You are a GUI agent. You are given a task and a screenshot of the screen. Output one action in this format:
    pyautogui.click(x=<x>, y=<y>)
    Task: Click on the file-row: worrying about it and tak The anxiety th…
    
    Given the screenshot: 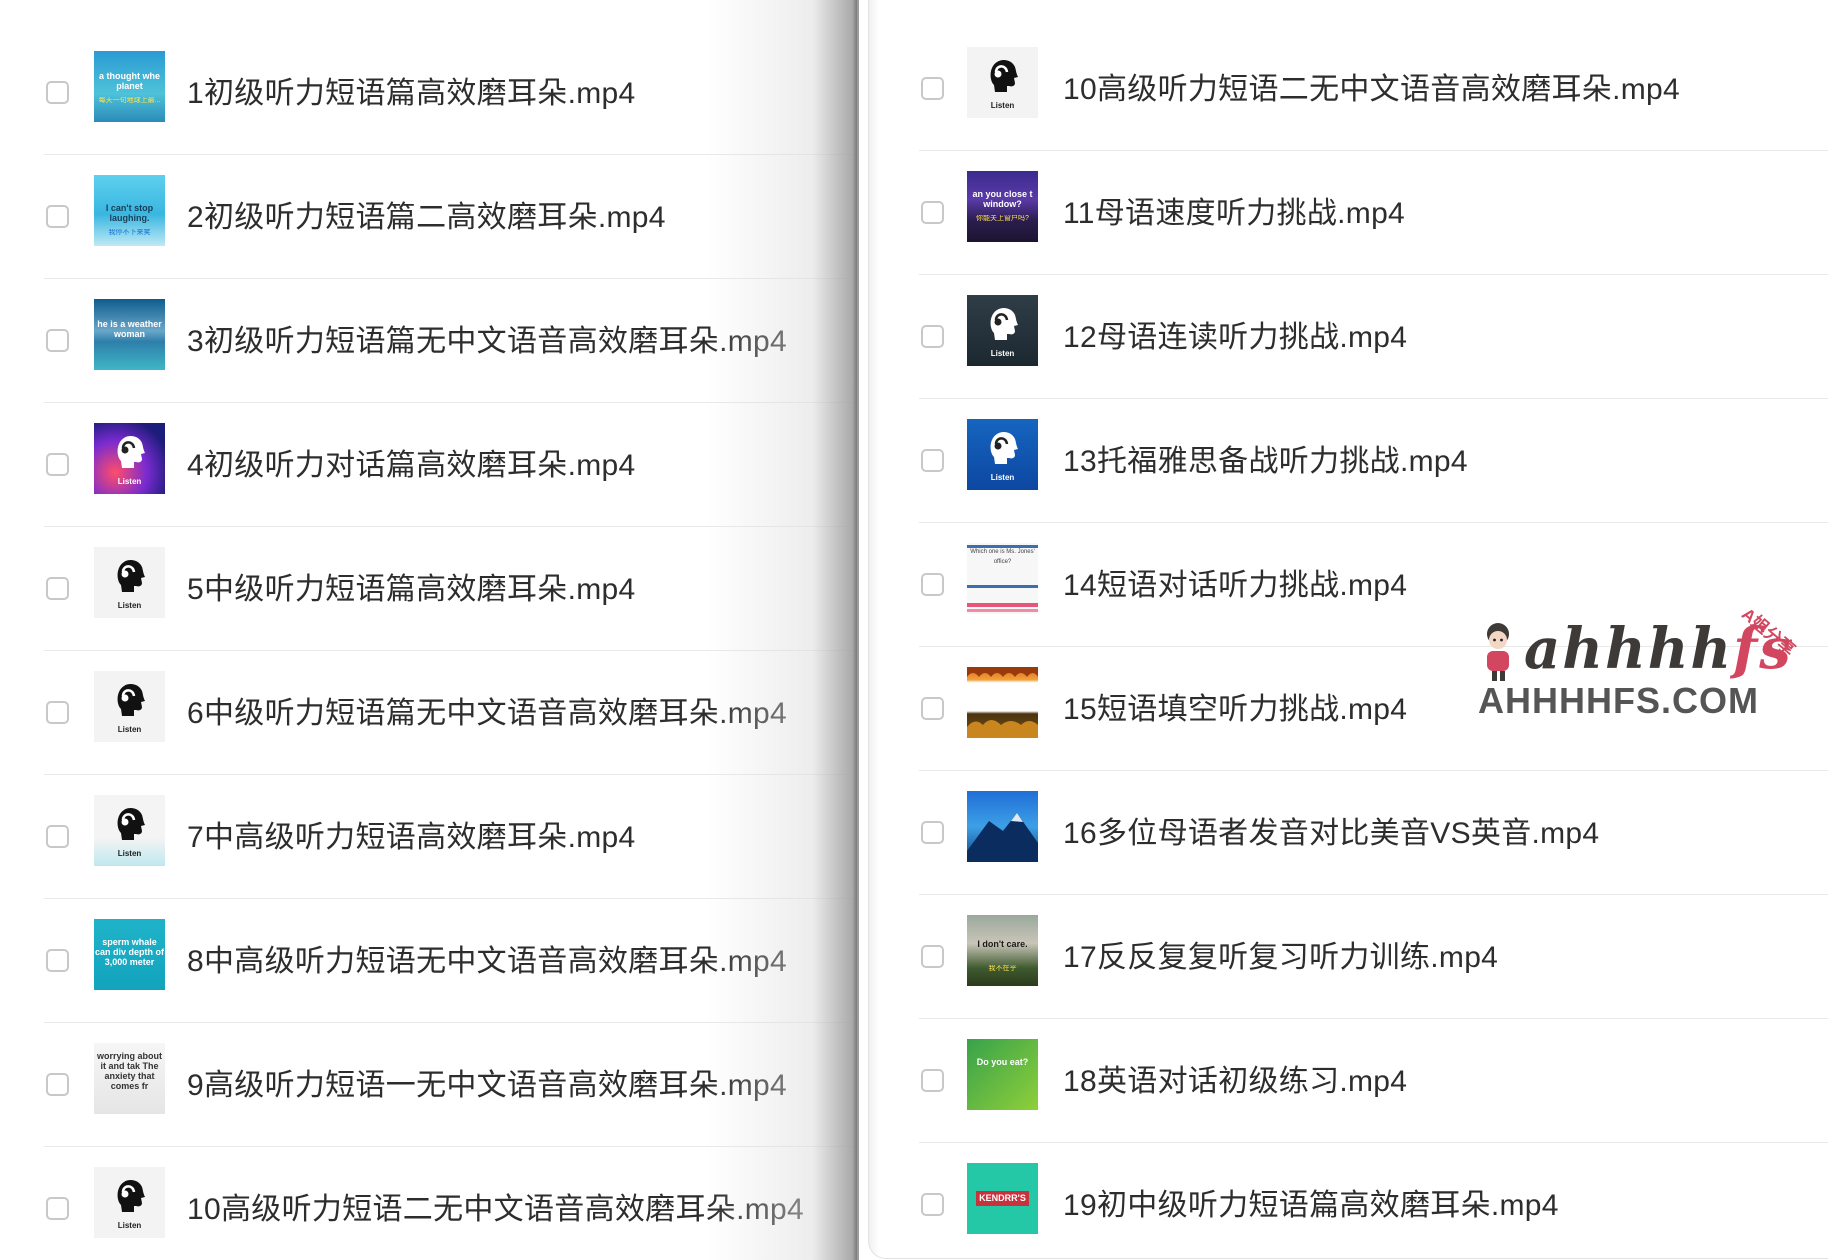 What is the action you would take?
    pyautogui.click(x=450, y=1085)
    